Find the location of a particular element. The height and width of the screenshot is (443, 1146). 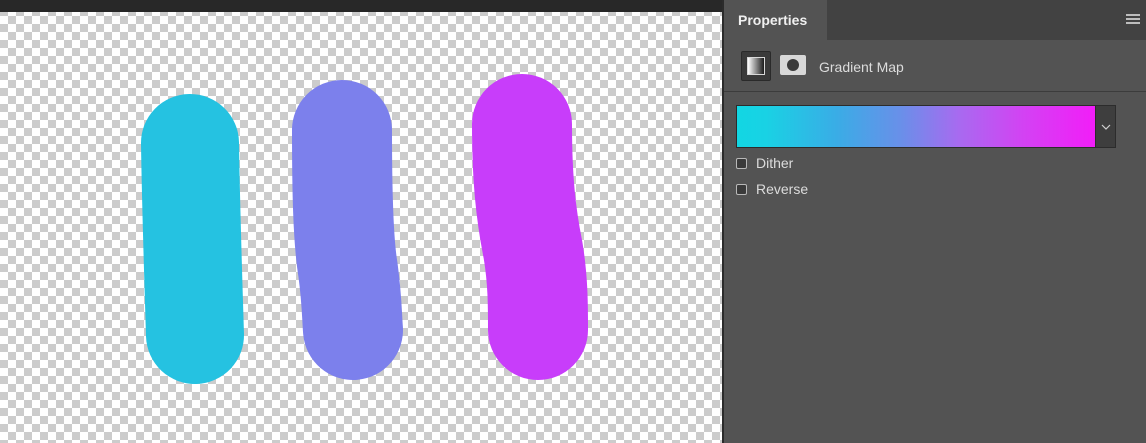

adjustment-title: Gradient Map is located at coordinates (861, 67).